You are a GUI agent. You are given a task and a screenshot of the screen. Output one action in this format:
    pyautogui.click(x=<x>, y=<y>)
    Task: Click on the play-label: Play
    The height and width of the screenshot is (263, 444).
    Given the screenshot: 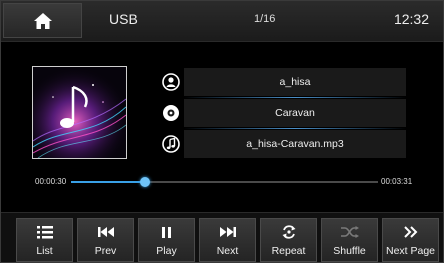 What is the action you would take?
    pyautogui.click(x=166, y=251)
    